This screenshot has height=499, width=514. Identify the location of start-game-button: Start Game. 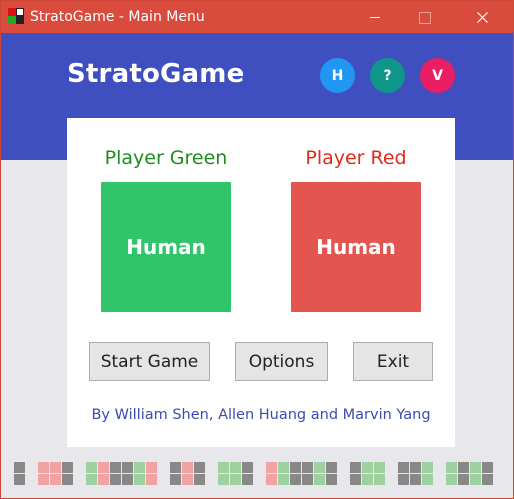
(149, 361).